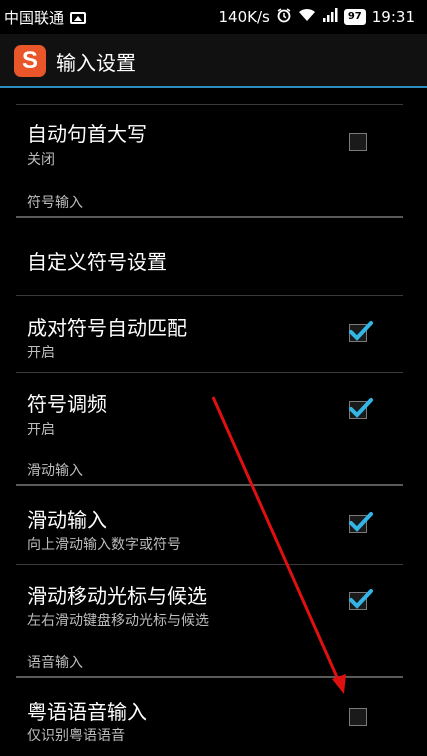 The width and height of the screenshot is (427, 756). Describe the element at coordinates (213, 61) in the screenshot. I see `action-bar: S 输入设置` at that location.